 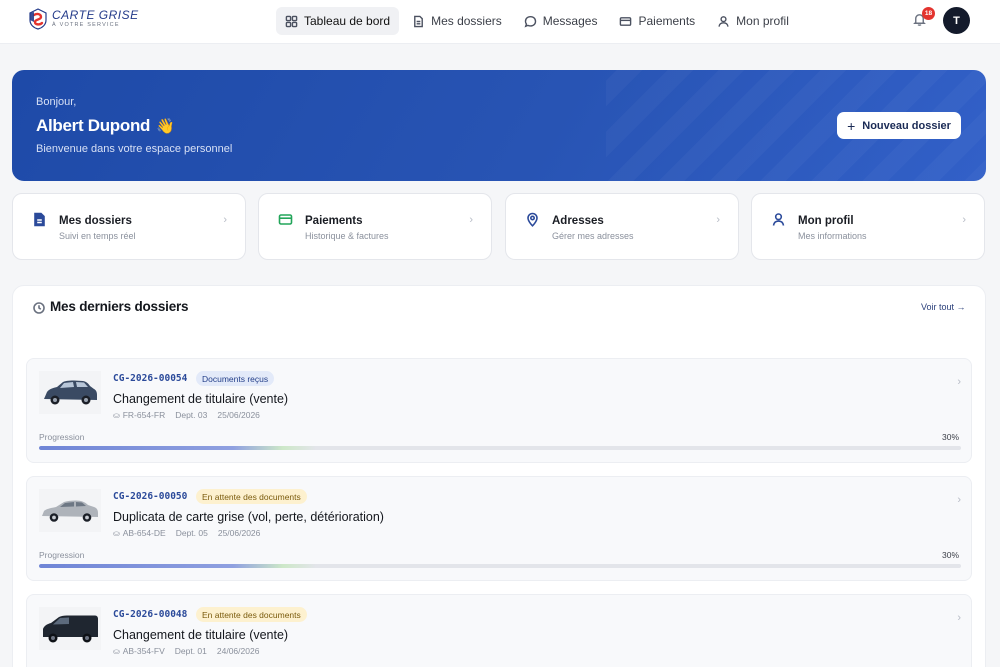 What do you see at coordinates (943, 307) in the screenshot?
I see `see-all-link: Voir tout →` at bounding box center [943, 307].